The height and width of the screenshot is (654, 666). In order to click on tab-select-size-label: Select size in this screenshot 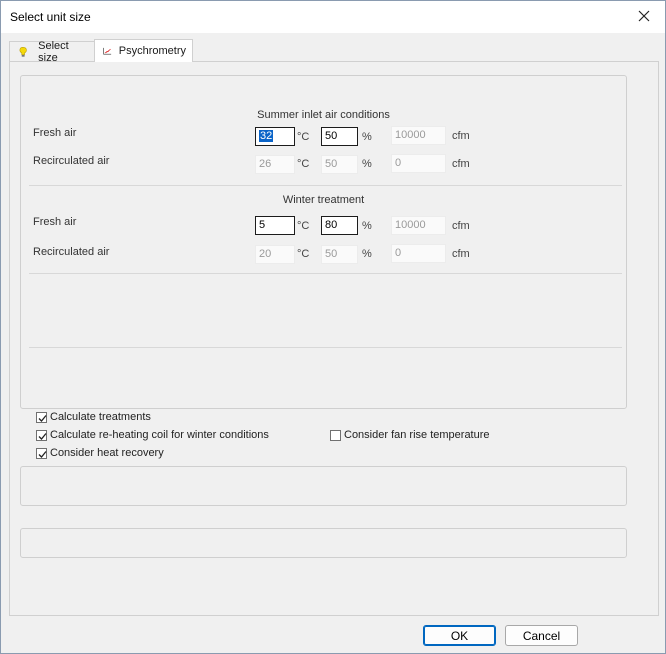, I will do `click(53, 51)`.